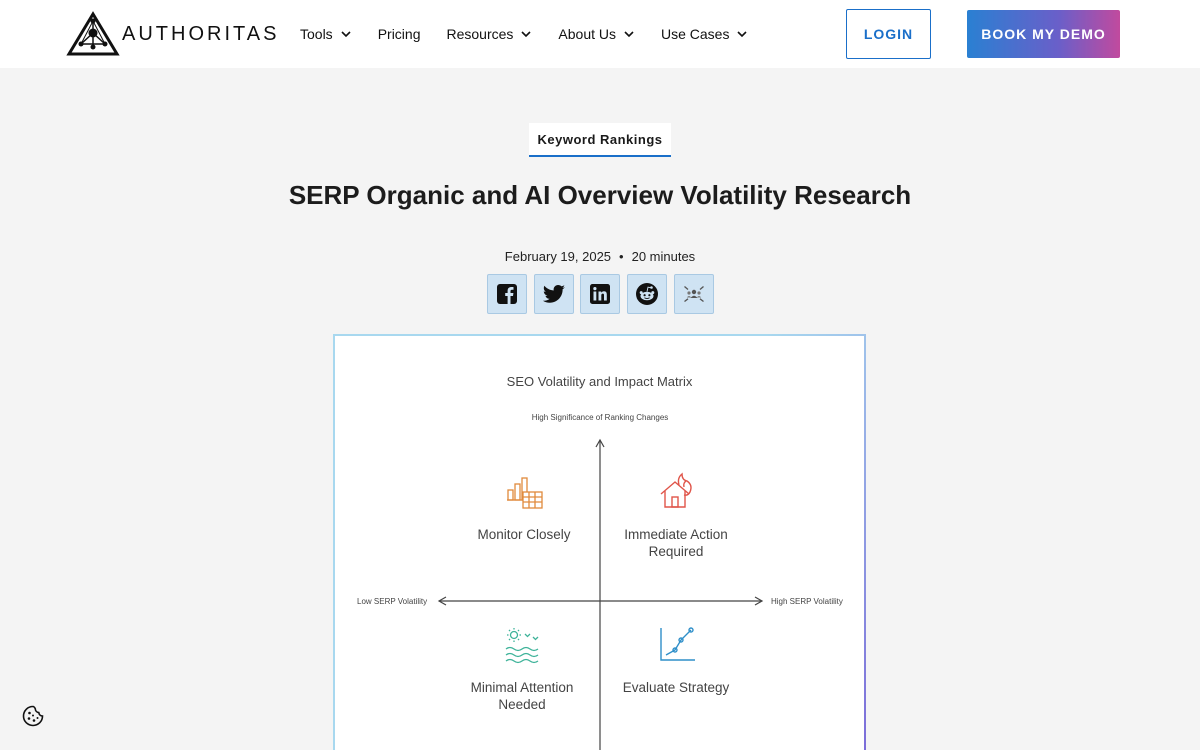  What do you see at coordinates (525, 493) in the screenshot?
I see `building-chart-icon` at bounding box center [525, 493].